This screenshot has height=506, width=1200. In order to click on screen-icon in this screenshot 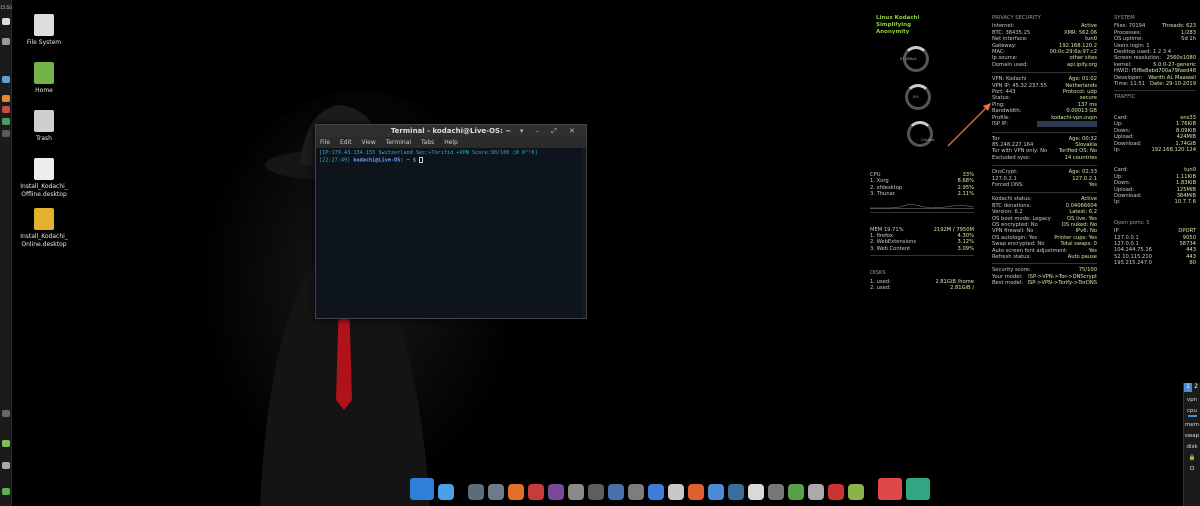, I will do `click(422, 489)`.